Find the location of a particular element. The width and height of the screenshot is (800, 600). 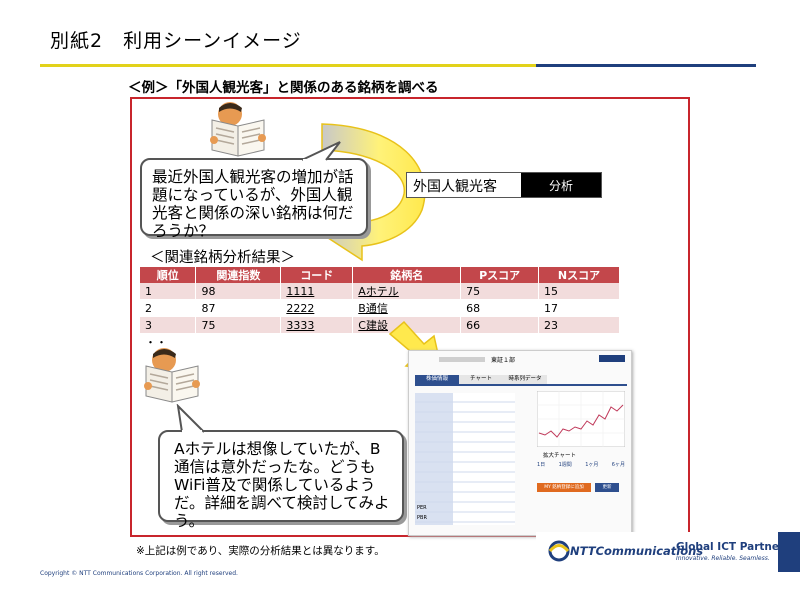

title-rule-yellow is located at coordinates (288, 65).